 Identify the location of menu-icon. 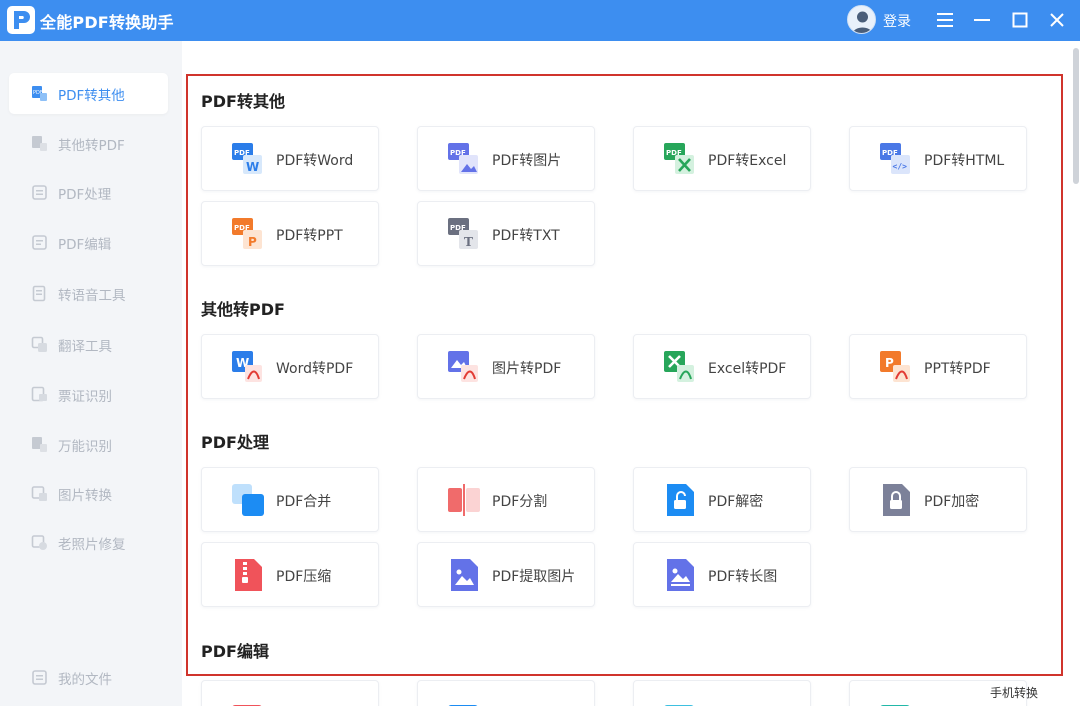
(945, 20).